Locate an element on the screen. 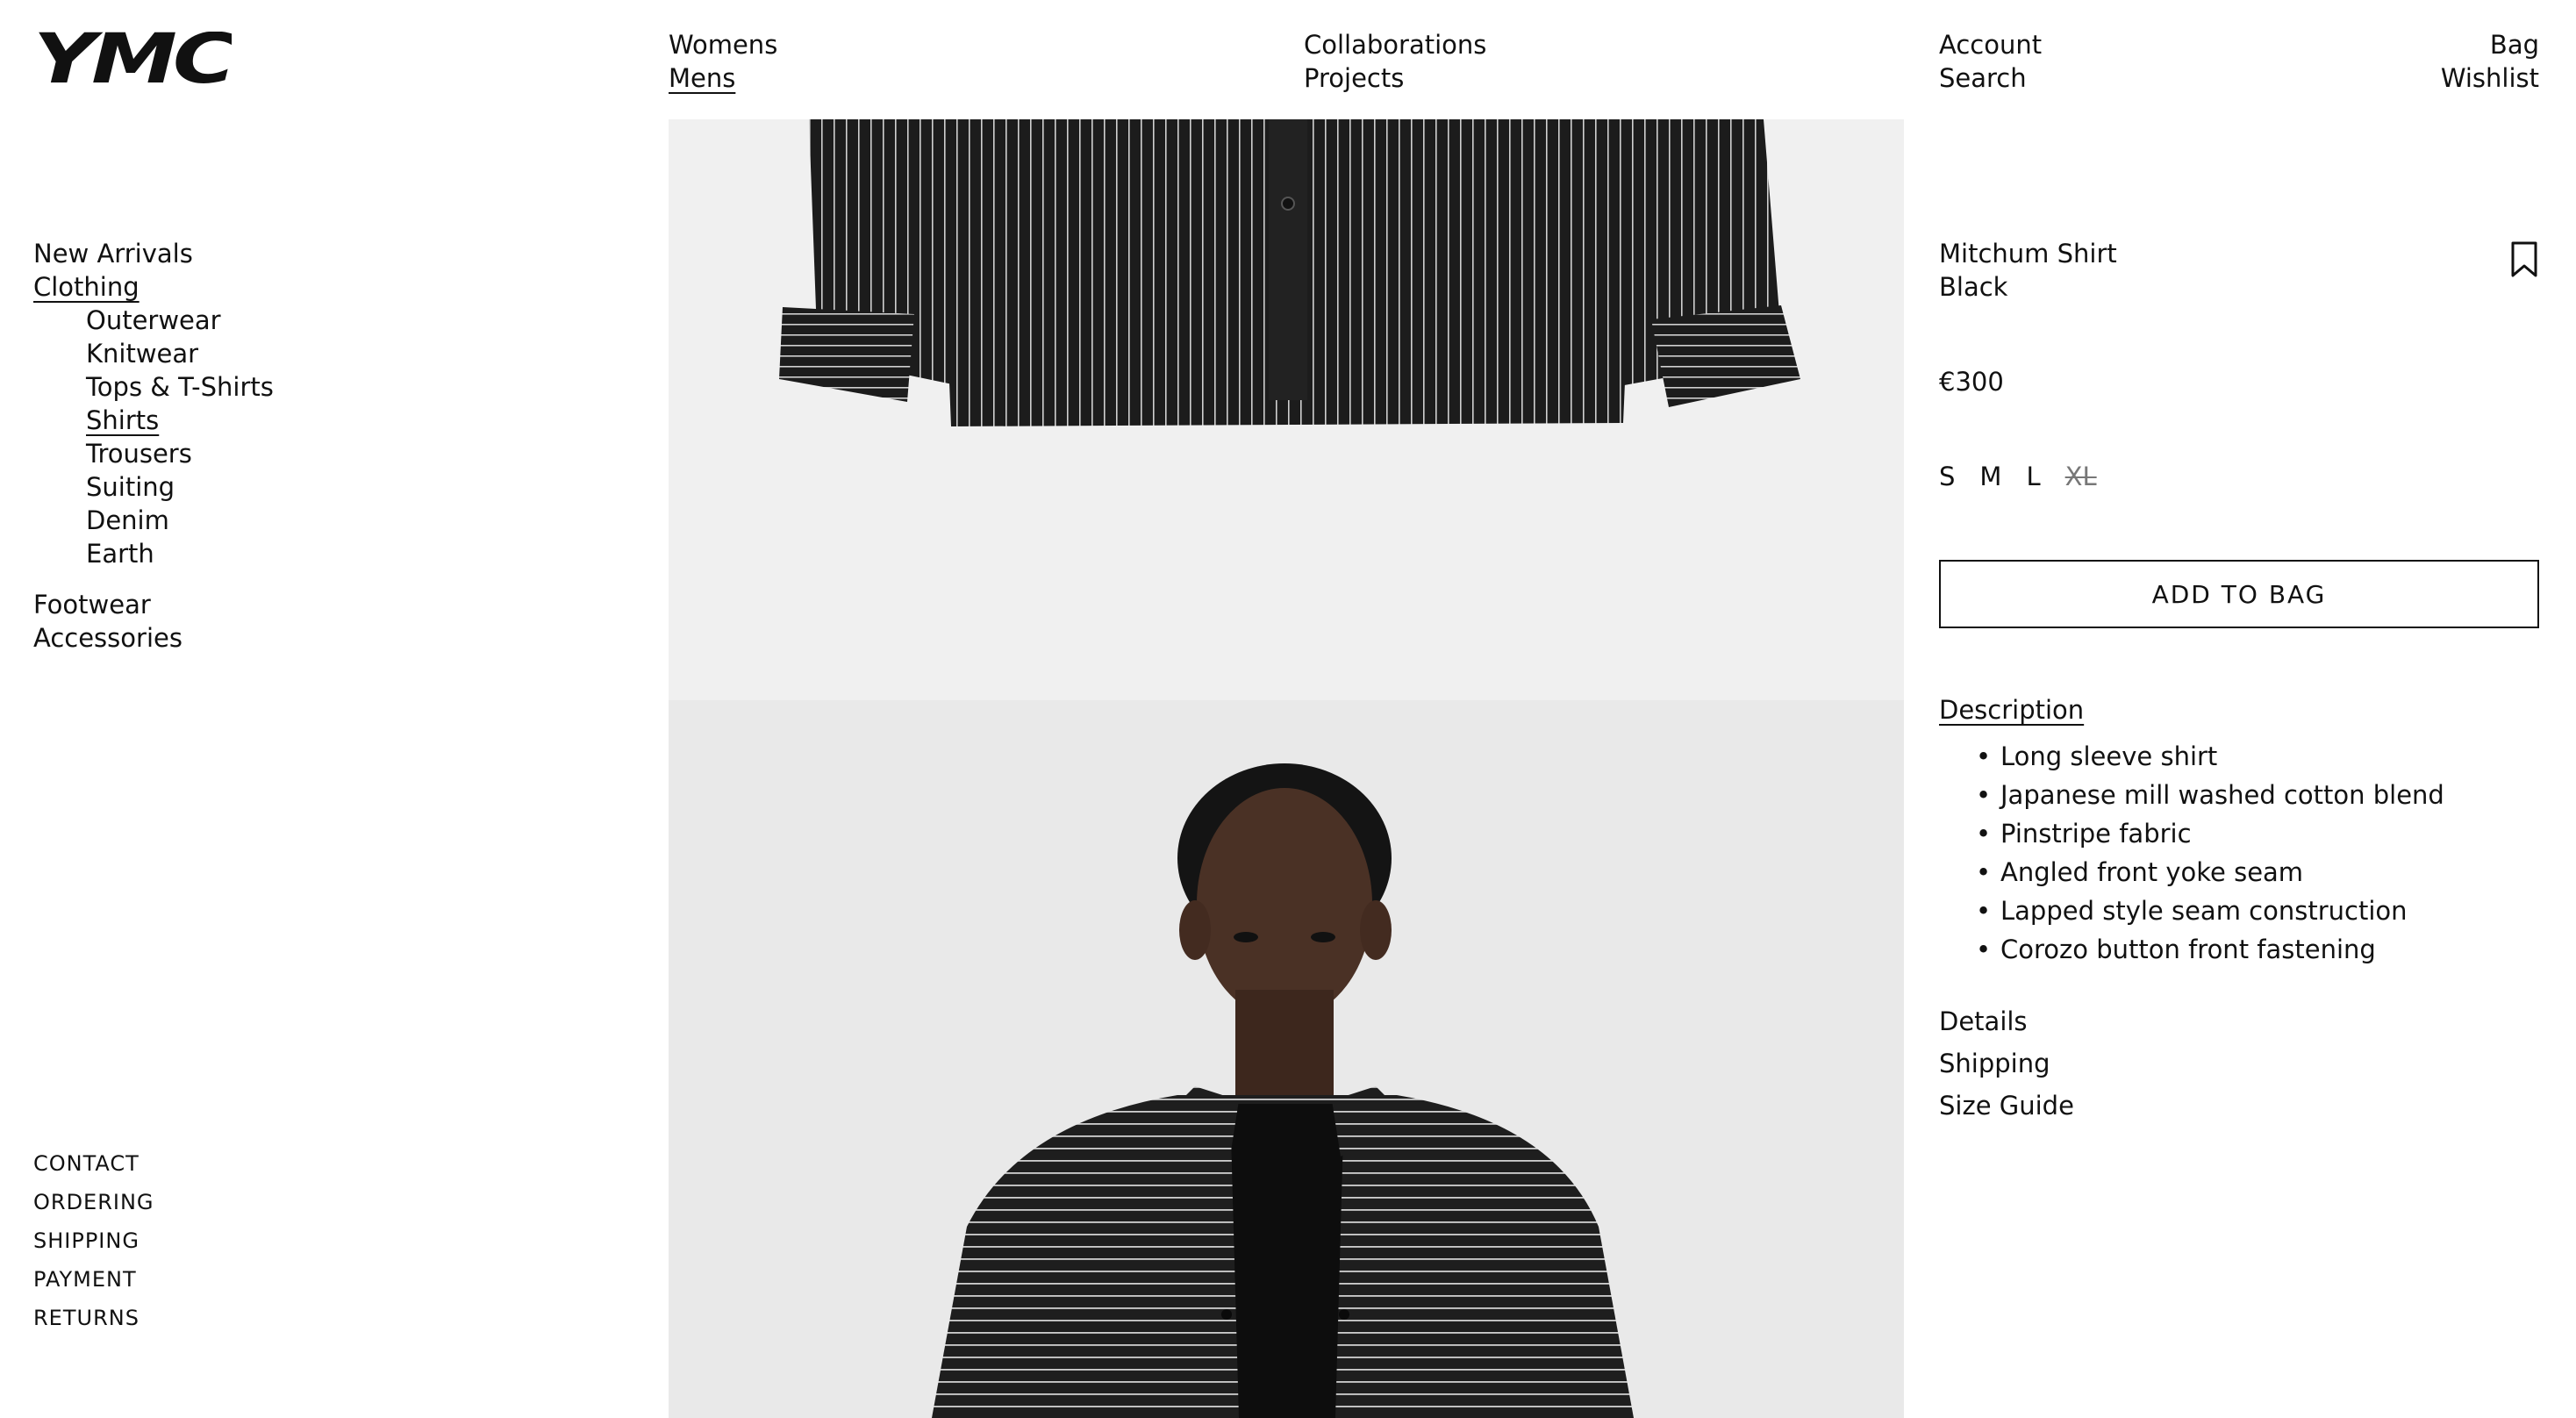  product-name: Mitchum Shirt is located at coordinates (2028, 254).